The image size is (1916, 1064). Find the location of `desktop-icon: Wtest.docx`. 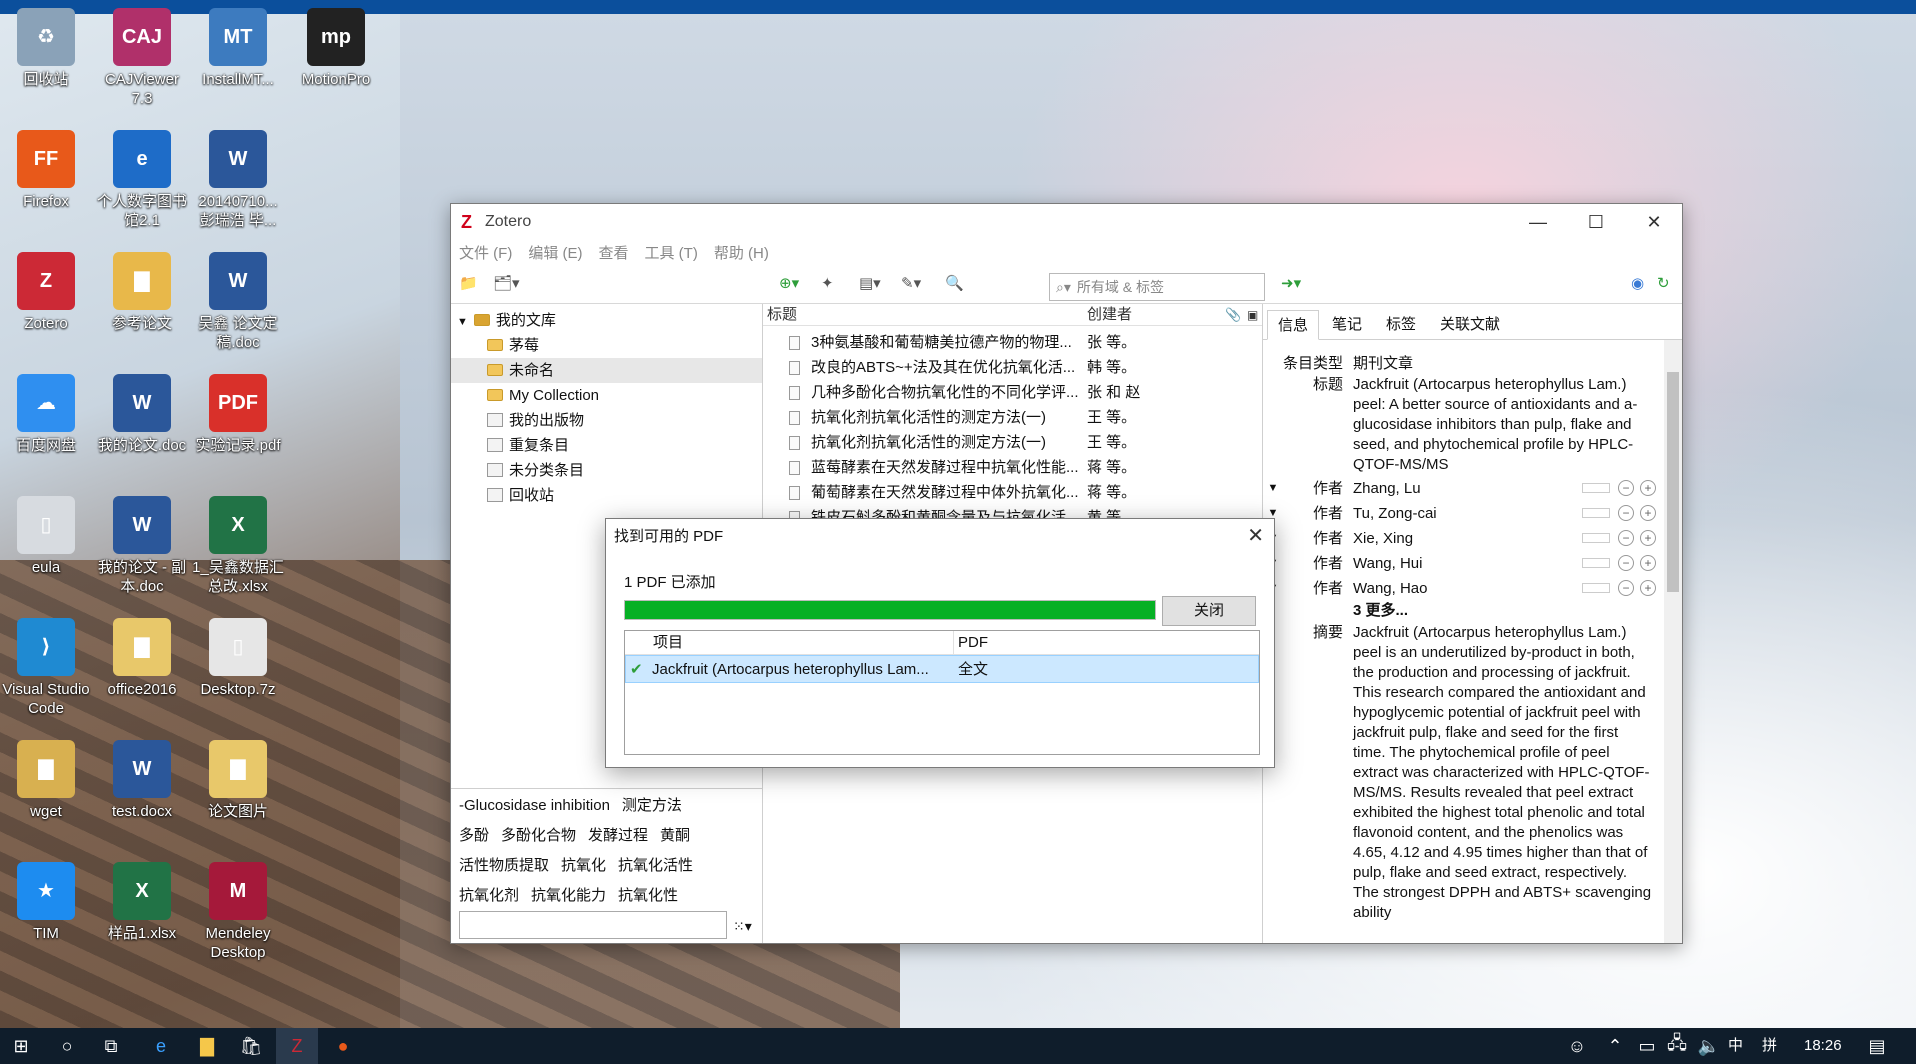

desktop-icon: Wtest.docx is located at coordinates (142, 780).